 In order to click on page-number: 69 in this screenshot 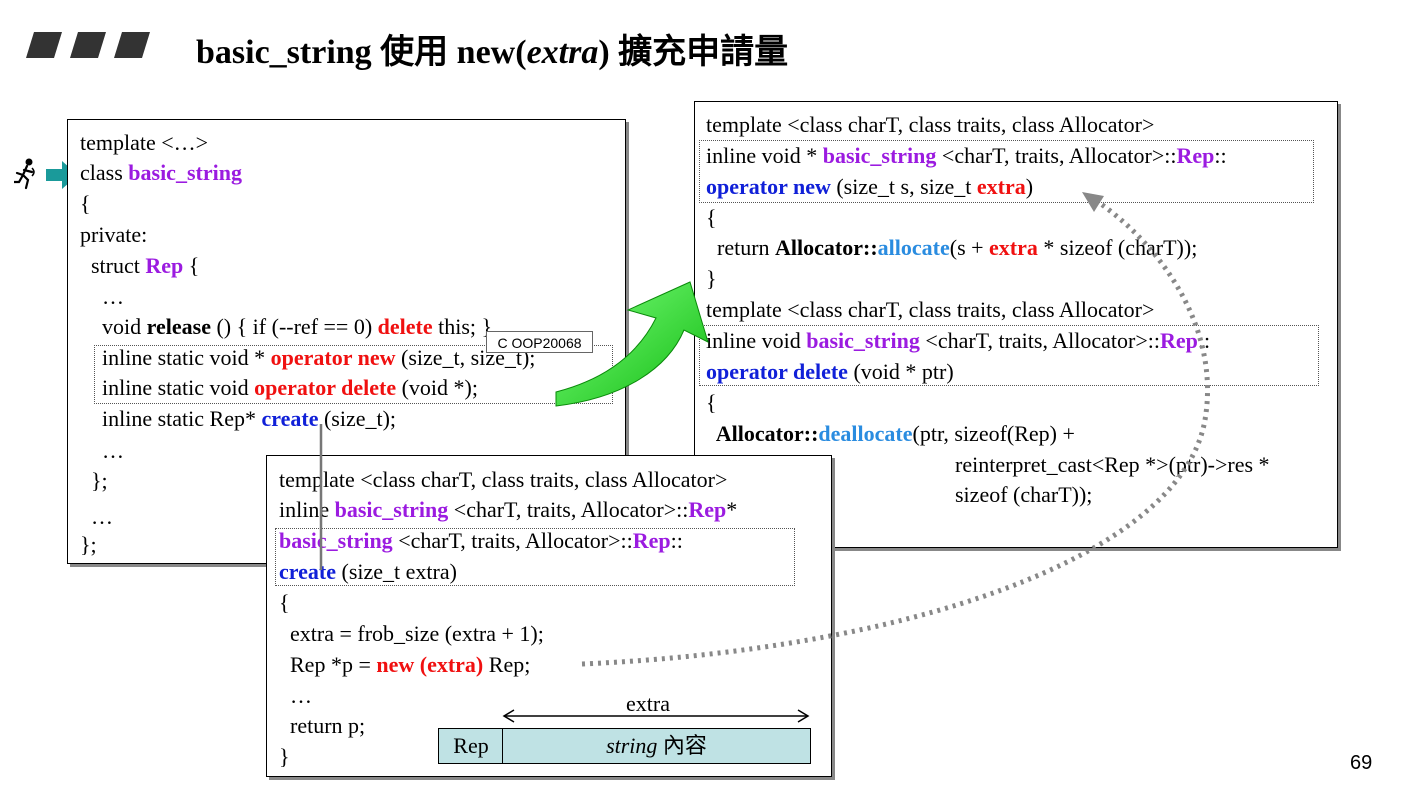, I will do `click(1361, 763)`.